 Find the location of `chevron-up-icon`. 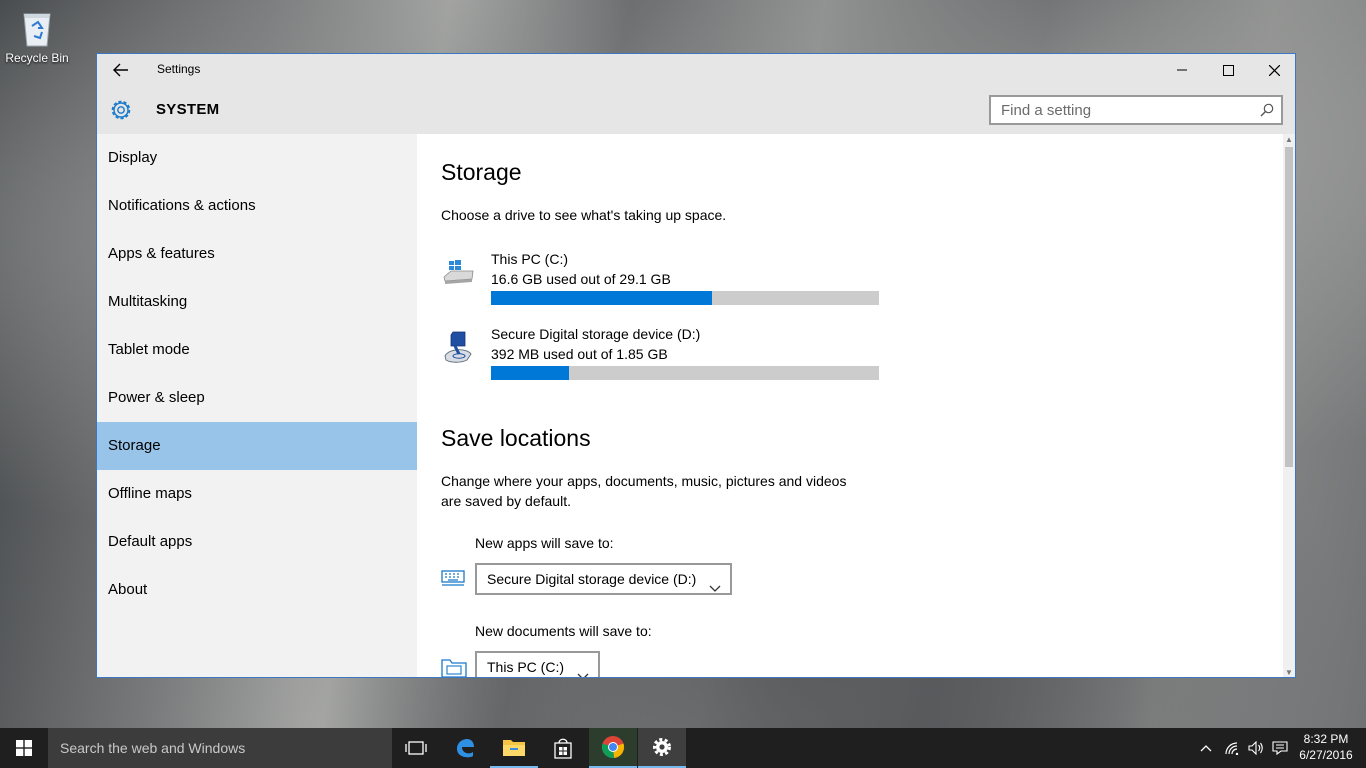

chevron-up-icon is located at coordinates (1206, 748).